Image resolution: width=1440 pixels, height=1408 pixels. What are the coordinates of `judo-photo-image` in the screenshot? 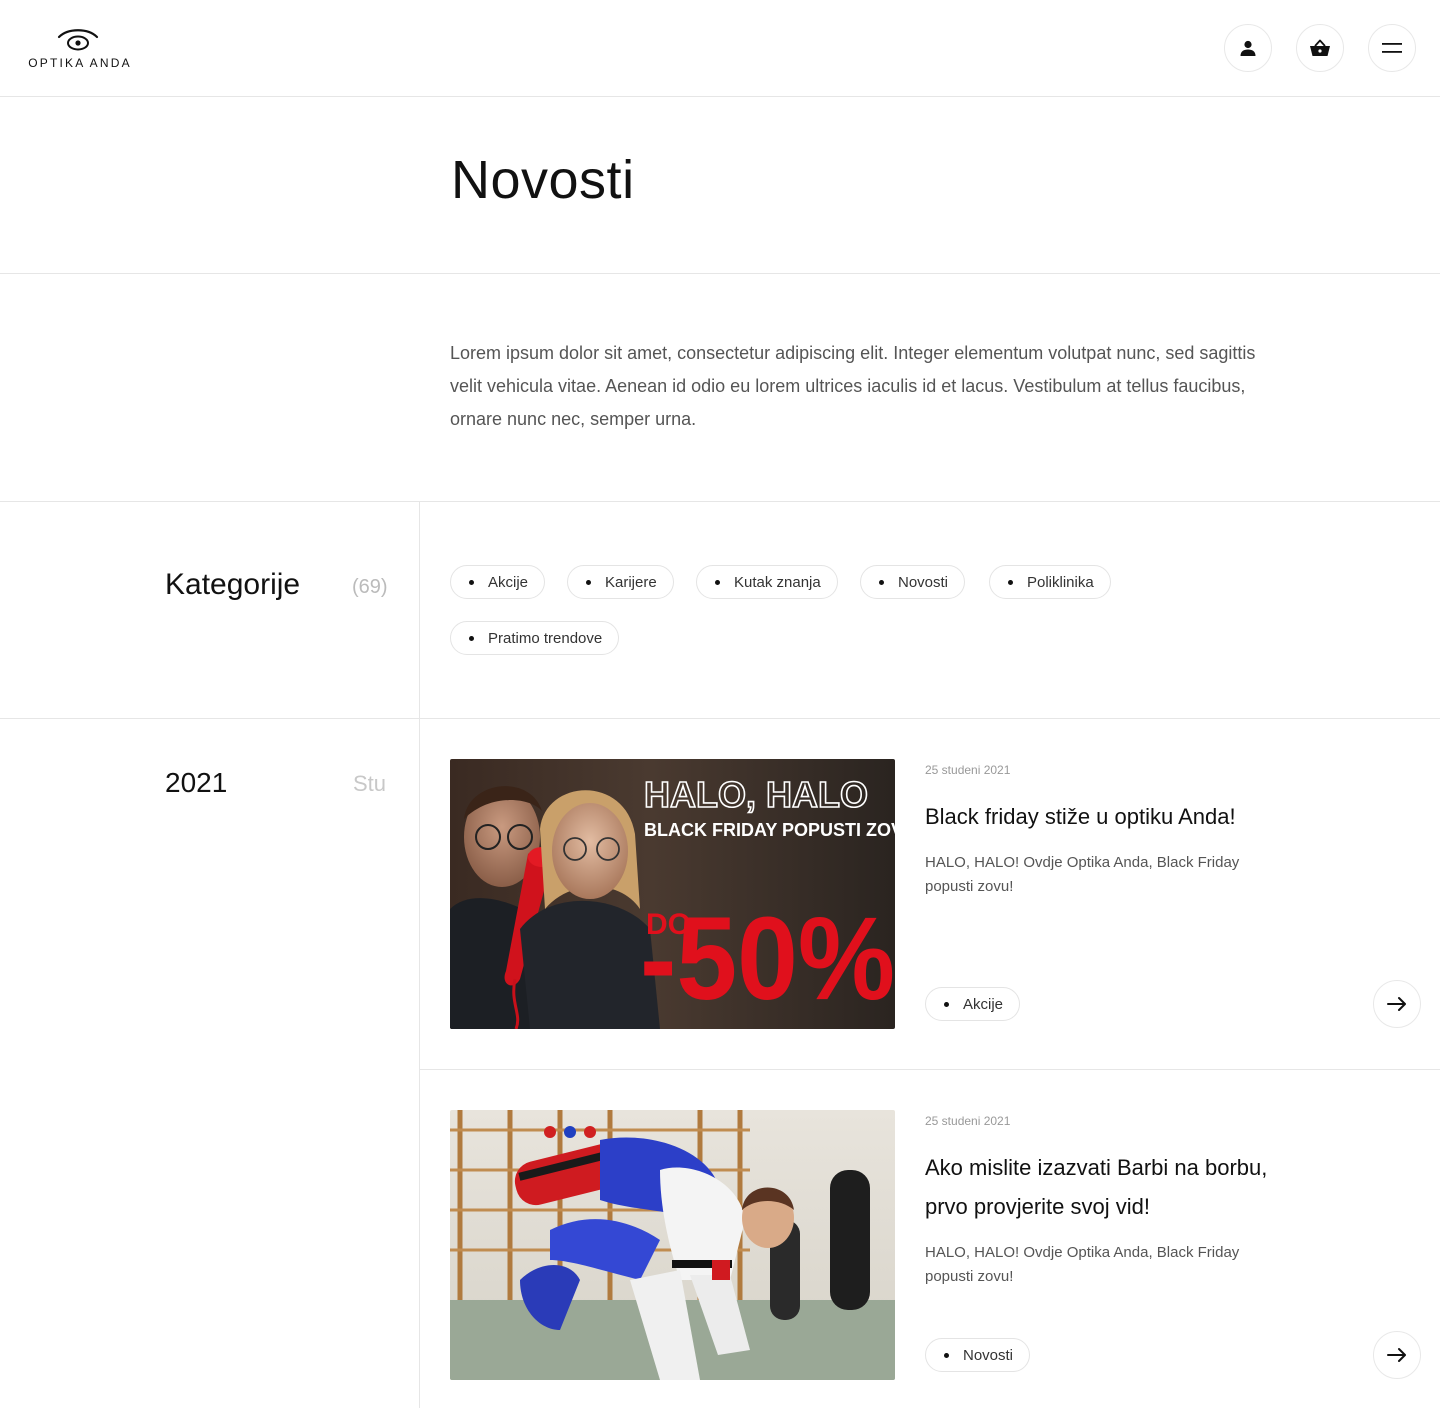 It's located at (672, 1245).